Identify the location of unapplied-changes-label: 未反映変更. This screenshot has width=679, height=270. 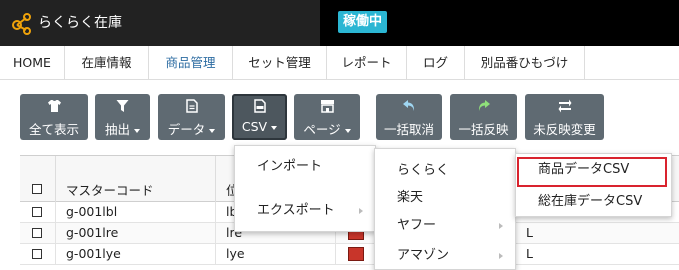
(564, 129).